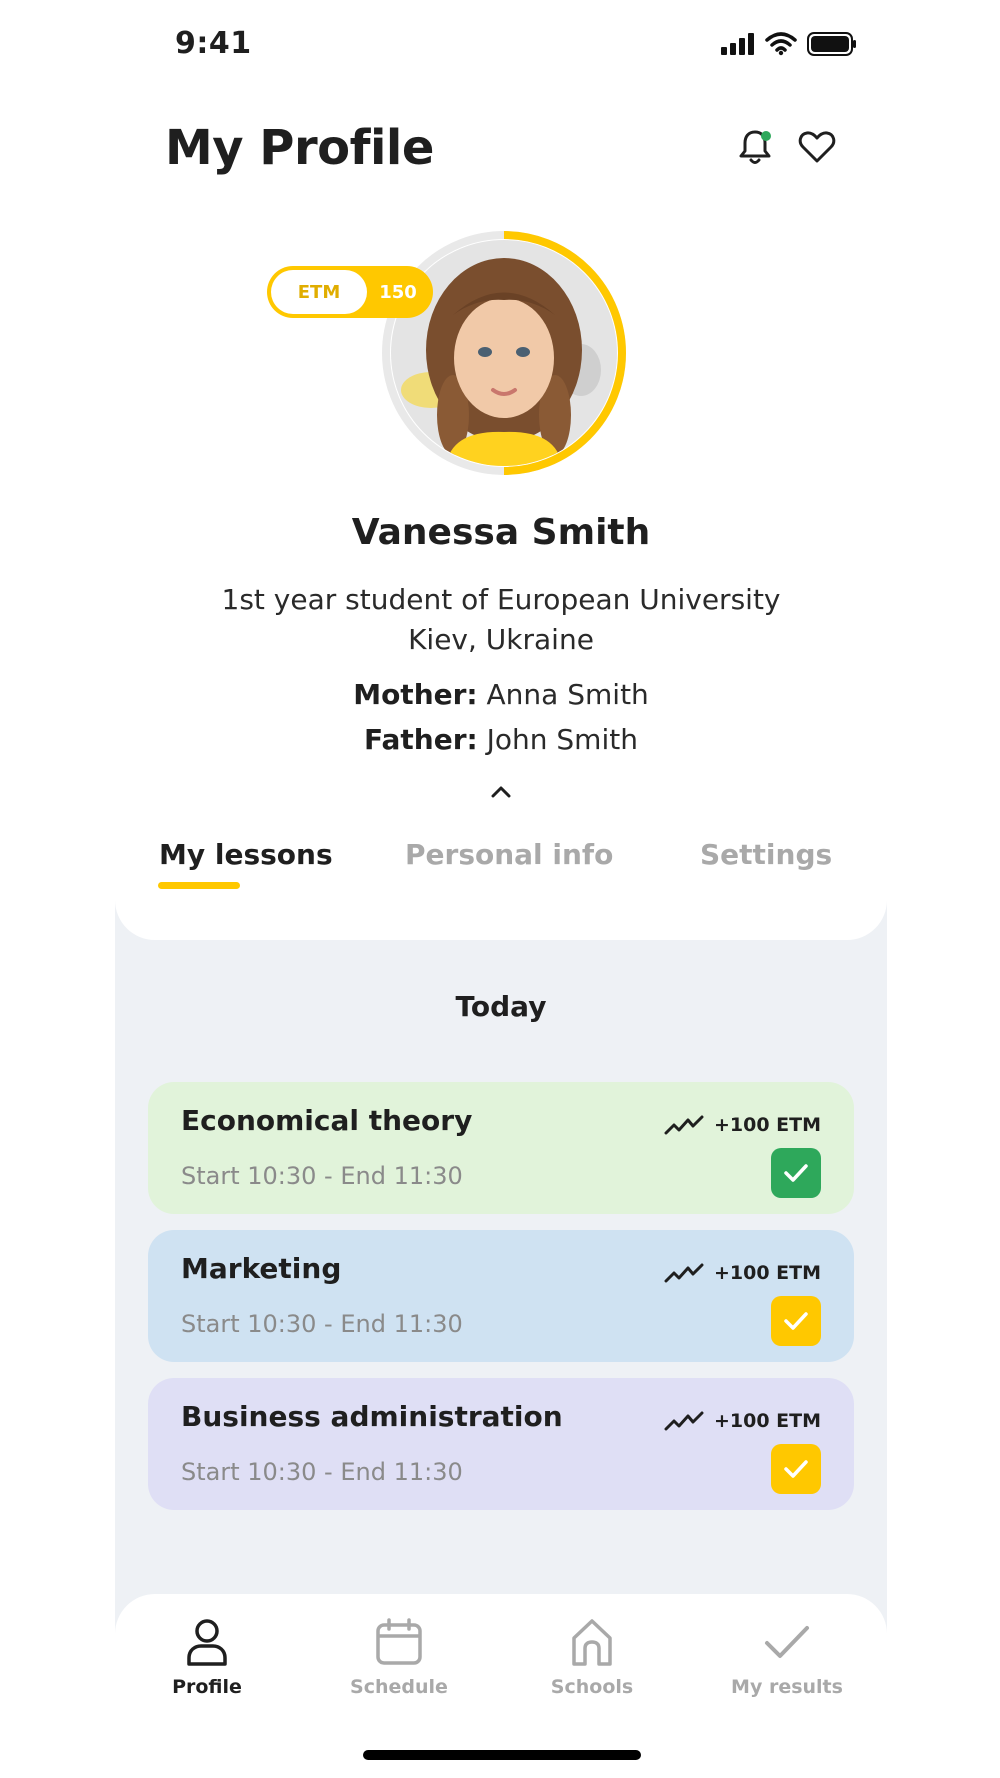 This screenshot has height=1778, width=1000. What do you see at coordinates (501, 532) in the screenshot?
I see `profile-name: Vanessa Smith` at bounding box center [501, 532].